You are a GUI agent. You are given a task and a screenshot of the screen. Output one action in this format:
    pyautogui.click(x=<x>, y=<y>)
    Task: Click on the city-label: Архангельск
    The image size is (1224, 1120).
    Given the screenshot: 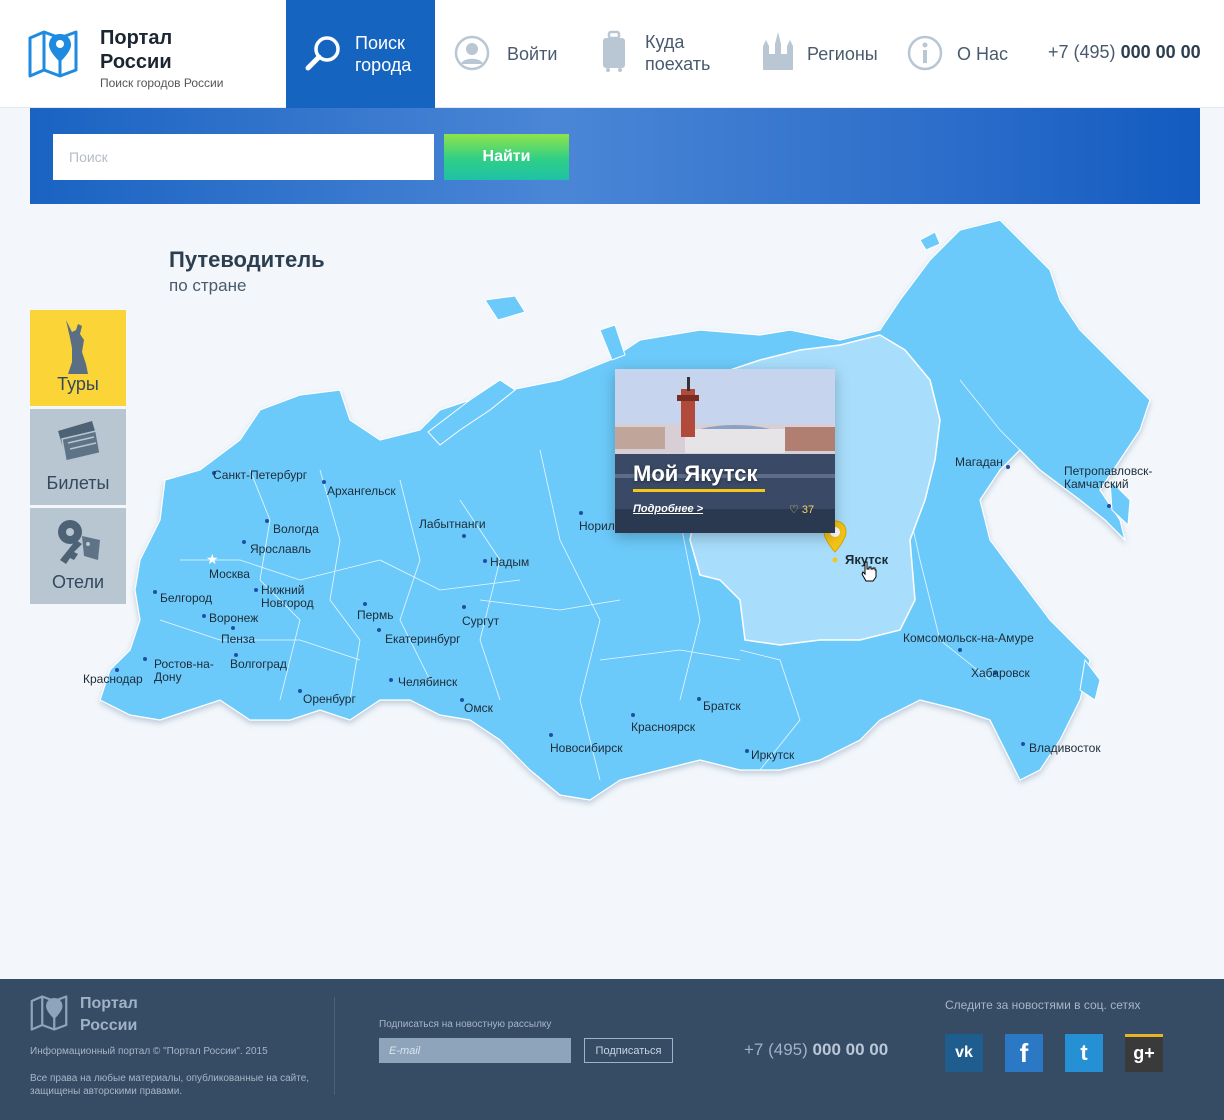 What is the action you would take?
    pyautogui.click(x=361, y=491)
    